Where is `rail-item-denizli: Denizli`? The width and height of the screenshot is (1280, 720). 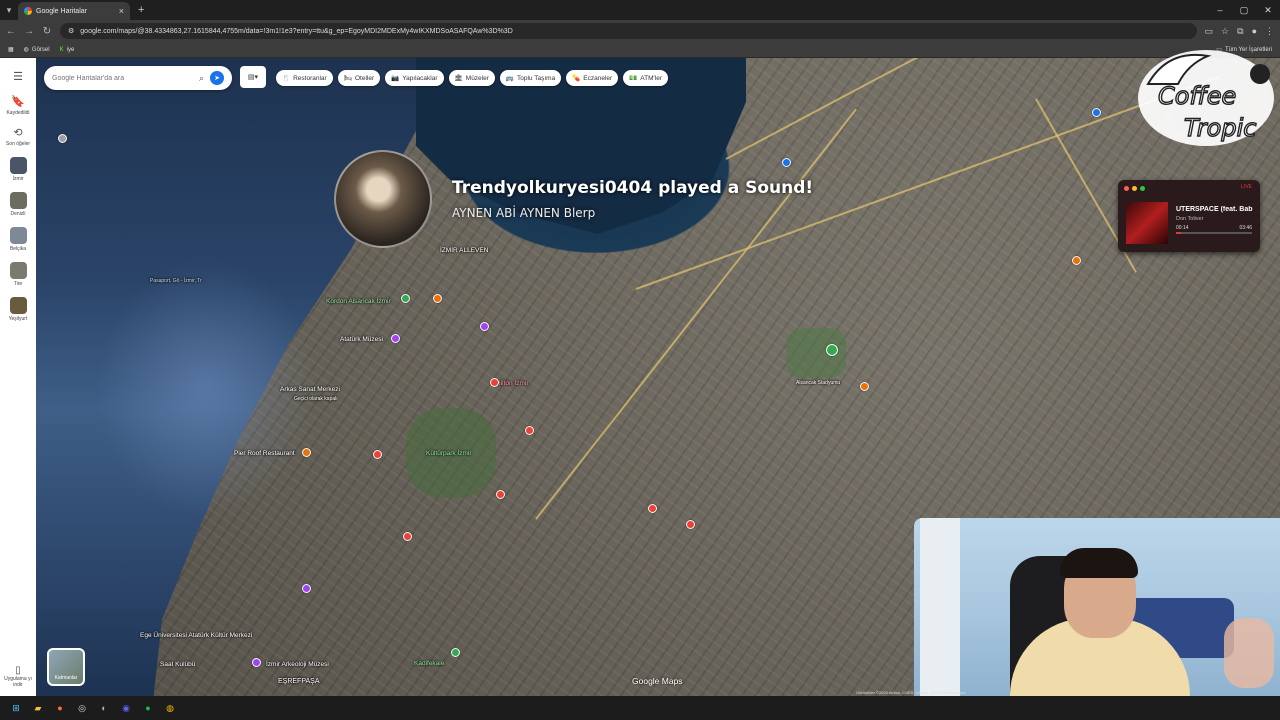 rail-item-denizli: Denizli is located at coordinates (18, 204).